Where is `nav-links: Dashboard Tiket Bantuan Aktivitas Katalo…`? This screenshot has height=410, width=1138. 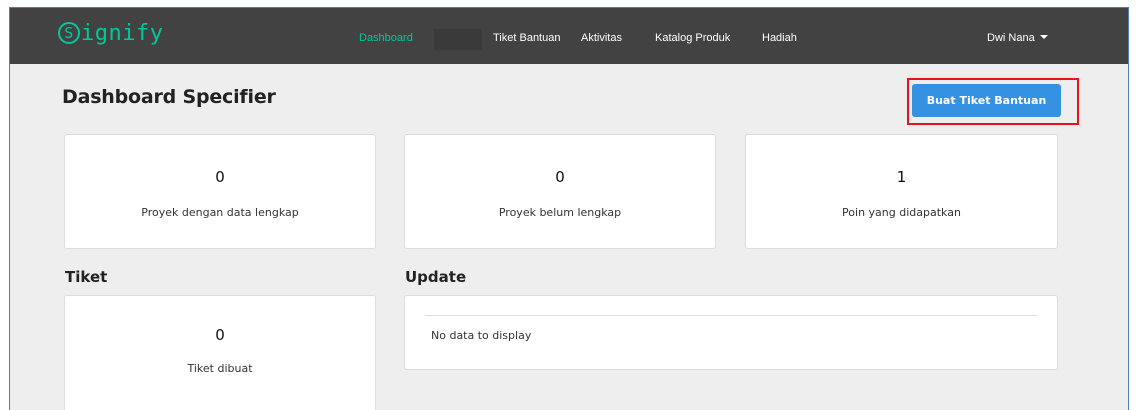 nav-links: Dashboard Tiket Bantuan Aktivitas Katalo… is located at coordinates (569, 36).